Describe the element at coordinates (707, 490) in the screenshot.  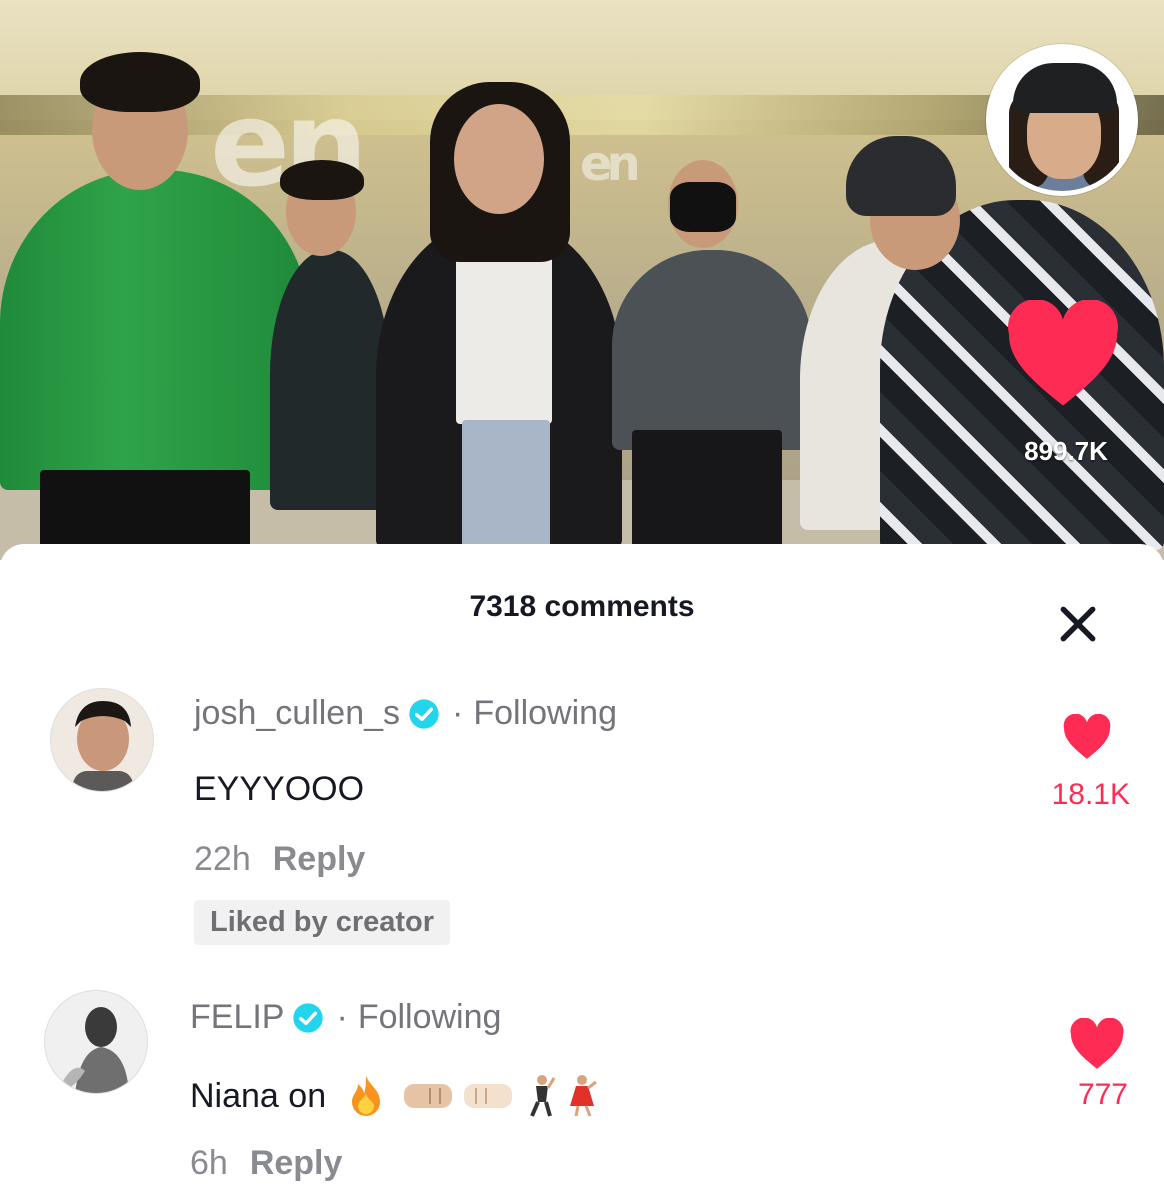
I see `video-person-pants` at that location.